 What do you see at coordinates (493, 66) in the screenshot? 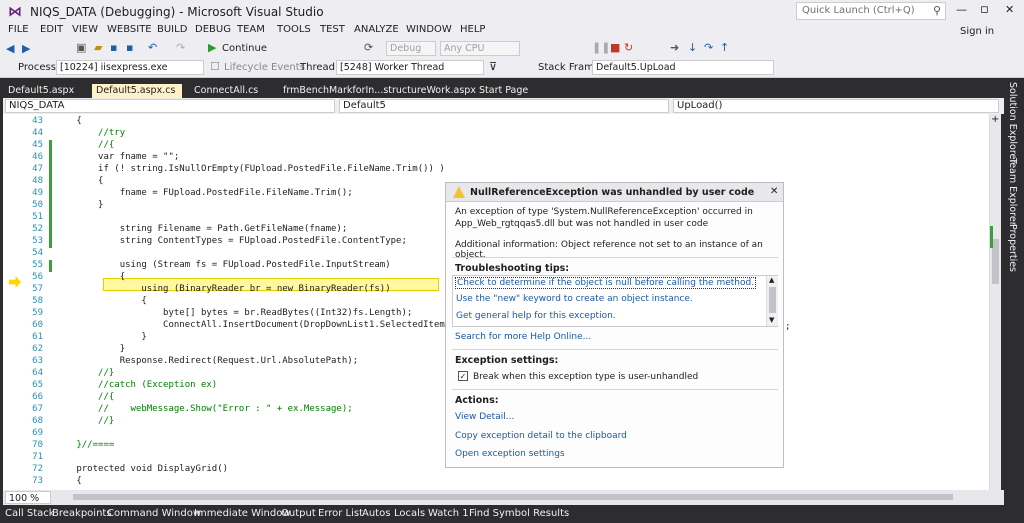
I see `filter-icon: ⊽` at bounding box center [493, 66].